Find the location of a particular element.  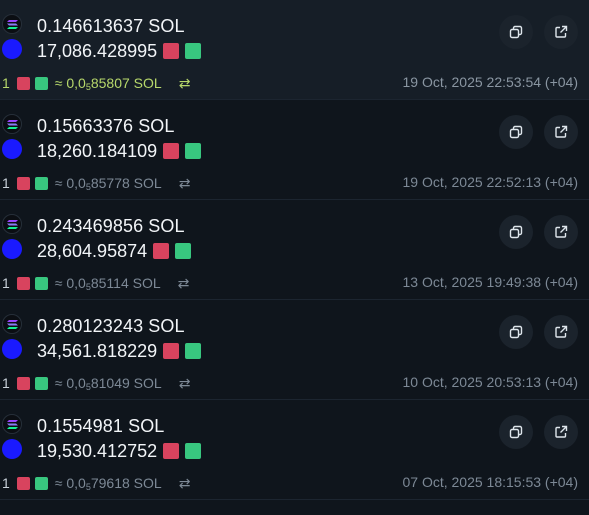

token-amount: 34,561.818229 is located at coordinates (97, 350).